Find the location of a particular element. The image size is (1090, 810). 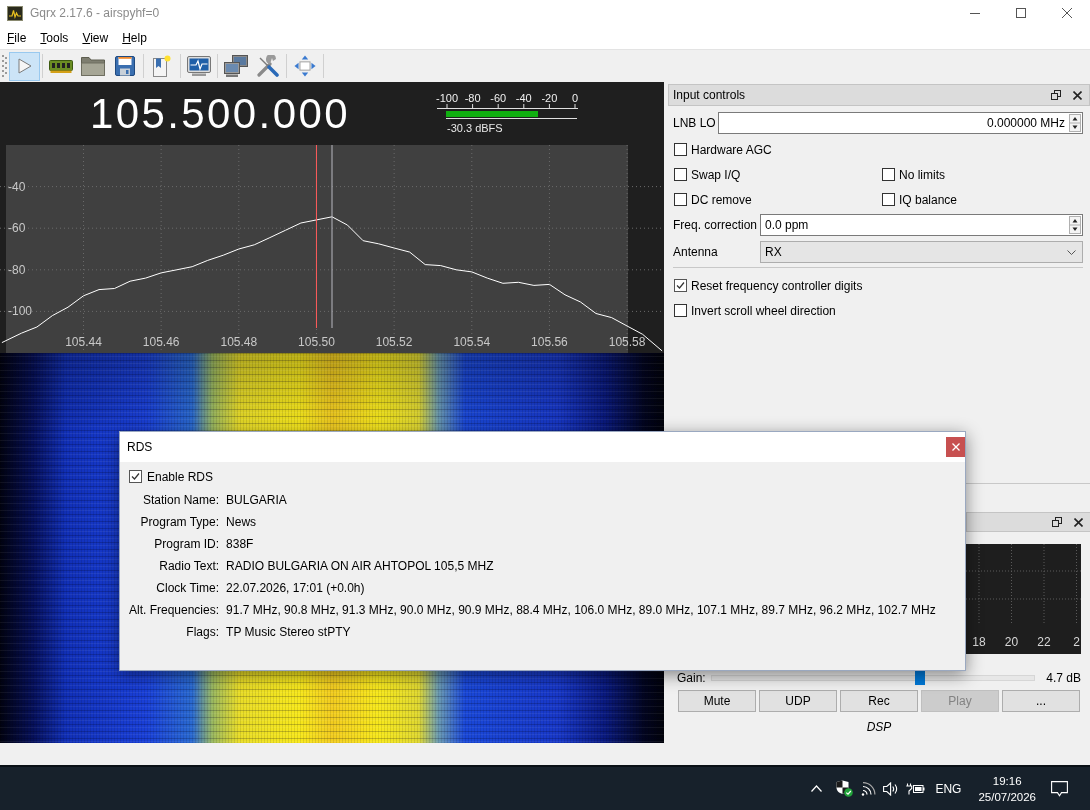

field-value: 91.7 MHz, 90.8 MHz, 91.3 MHz, 90.0 MHz, 90.9 MHz, 88.4 MHz, 106.0 MHz, 89.0 MHz, 107.1 MHz, 89.7 MHz, 96.2 MHz, 102.7 MHz is located at coordinates (581, 610).